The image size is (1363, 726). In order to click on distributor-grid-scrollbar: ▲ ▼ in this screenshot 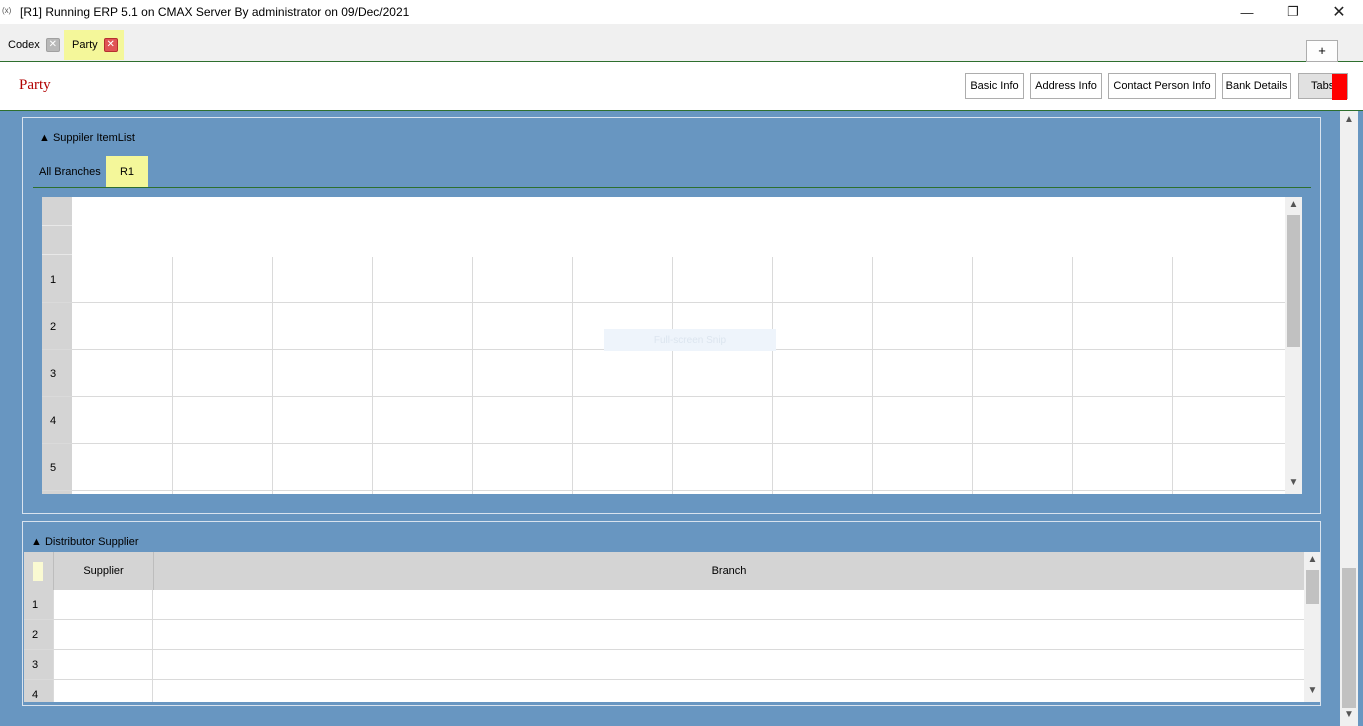, I will do `click(1312, 627)`.